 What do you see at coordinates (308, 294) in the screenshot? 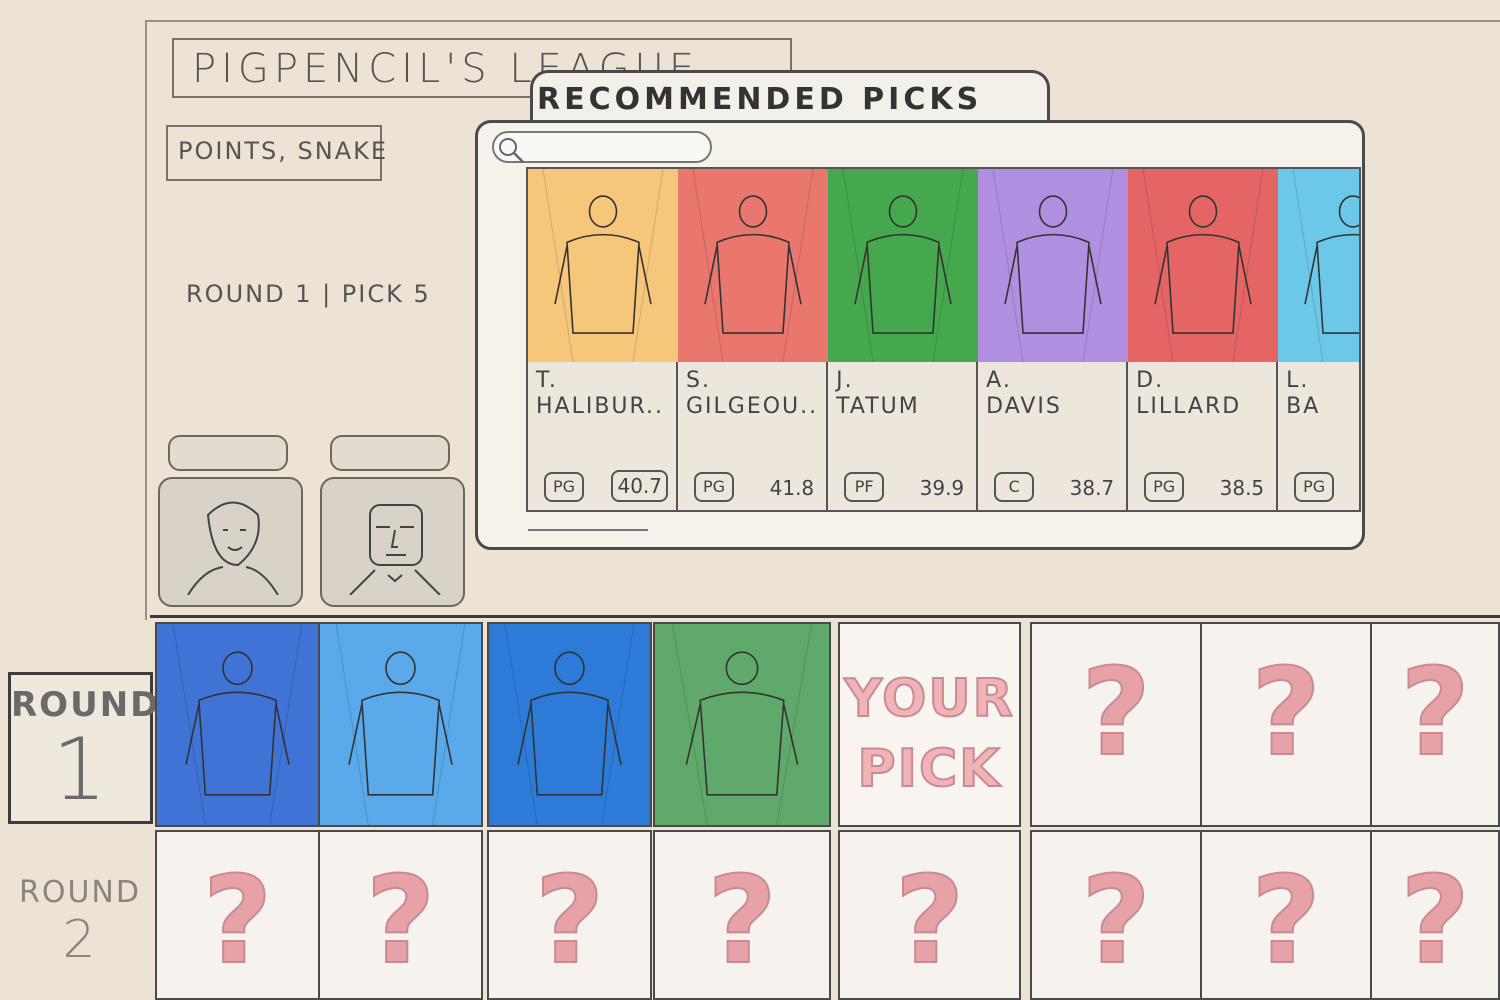
I see `draft-position-label: ROUND 1 | PICK 5` at bounding box center [308, 294].